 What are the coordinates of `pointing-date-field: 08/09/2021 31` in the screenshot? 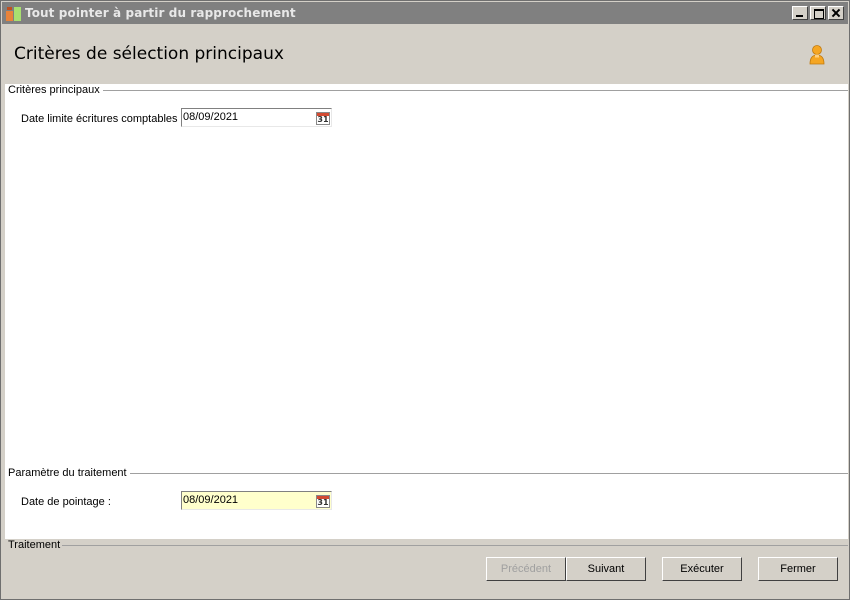 It's located at (256, 500).